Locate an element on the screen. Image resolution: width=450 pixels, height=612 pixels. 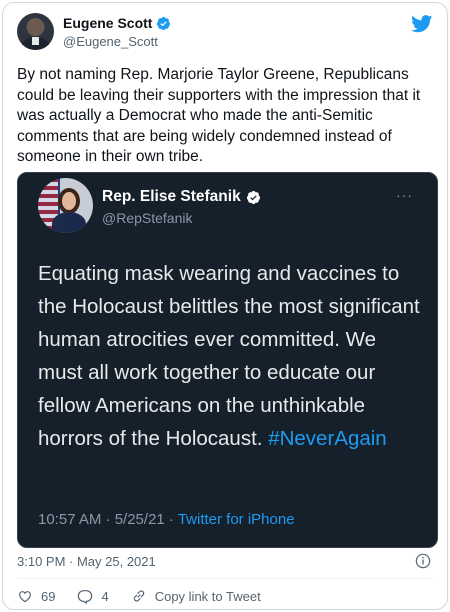
author-handle: @Eugene_Scott is located at coordinates (110, 41).